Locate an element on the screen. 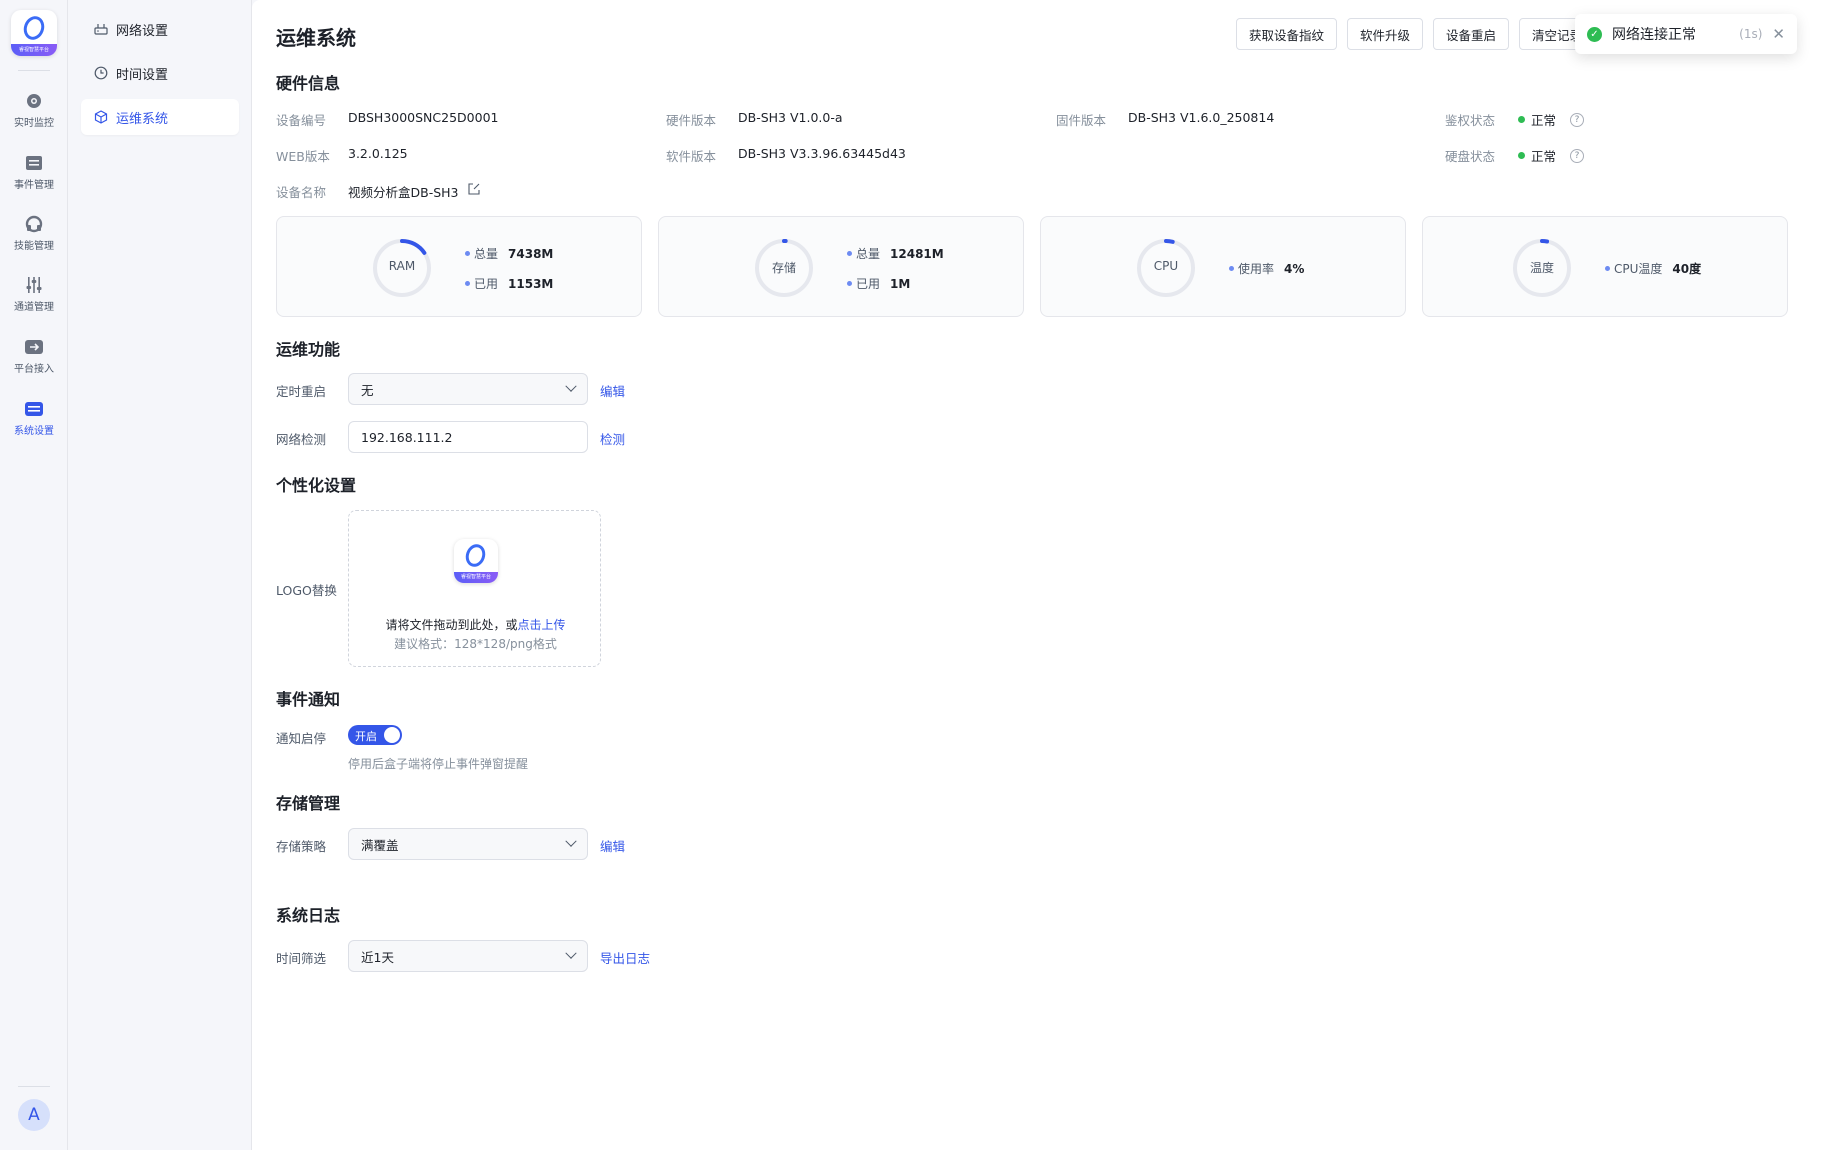  ram-used: 已用 1153M is located at coordinates (509, 283).